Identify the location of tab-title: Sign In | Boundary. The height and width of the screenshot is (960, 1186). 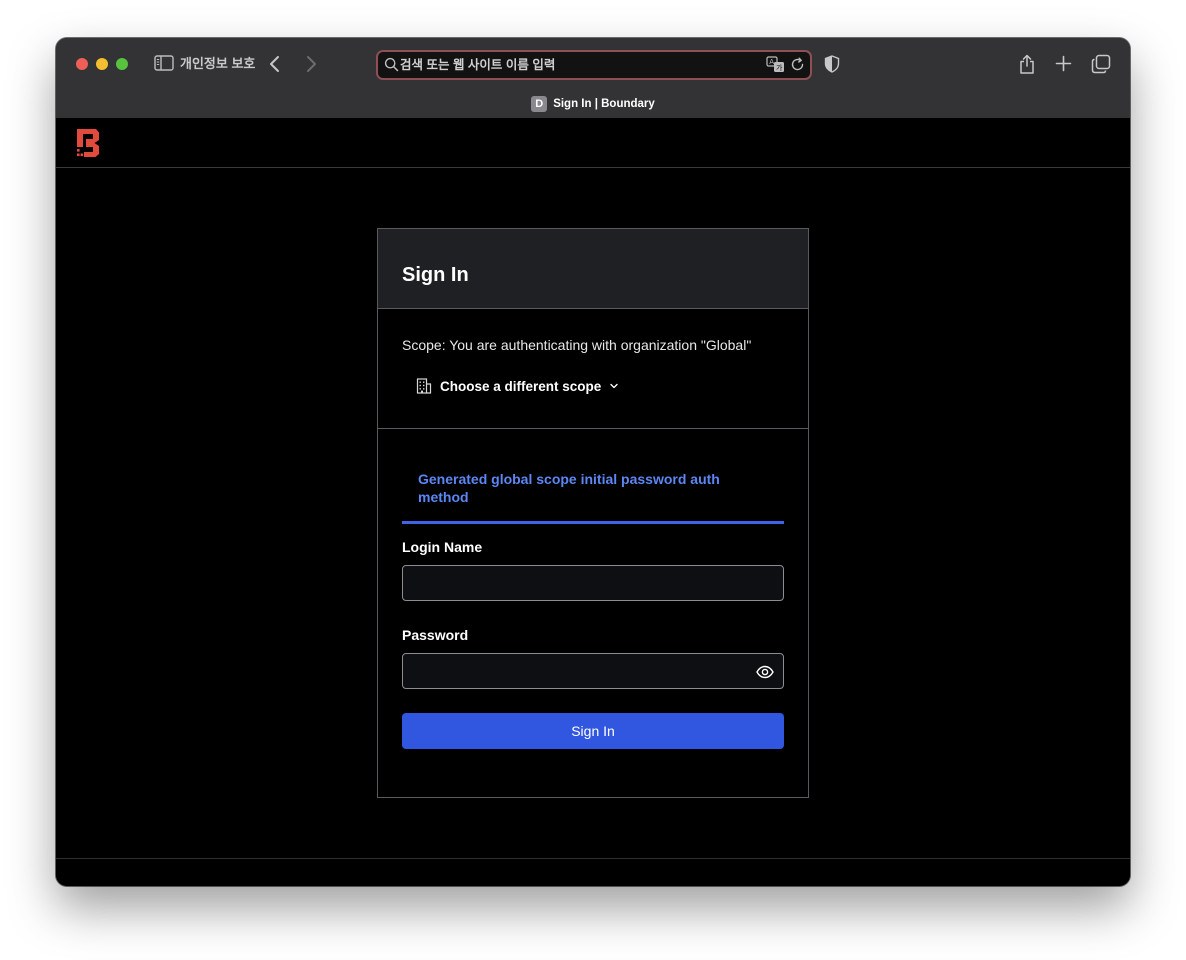
(604, 104).